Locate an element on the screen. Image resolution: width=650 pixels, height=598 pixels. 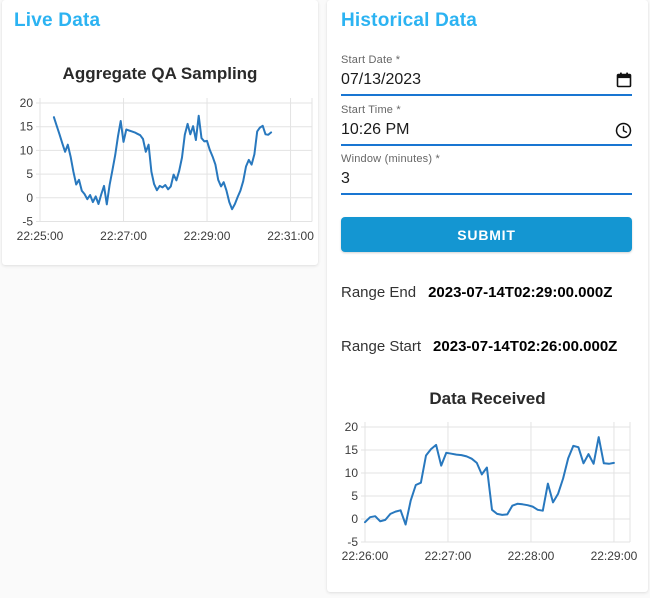
live-data-heading: Live Data is located at coordinates (57, 20).